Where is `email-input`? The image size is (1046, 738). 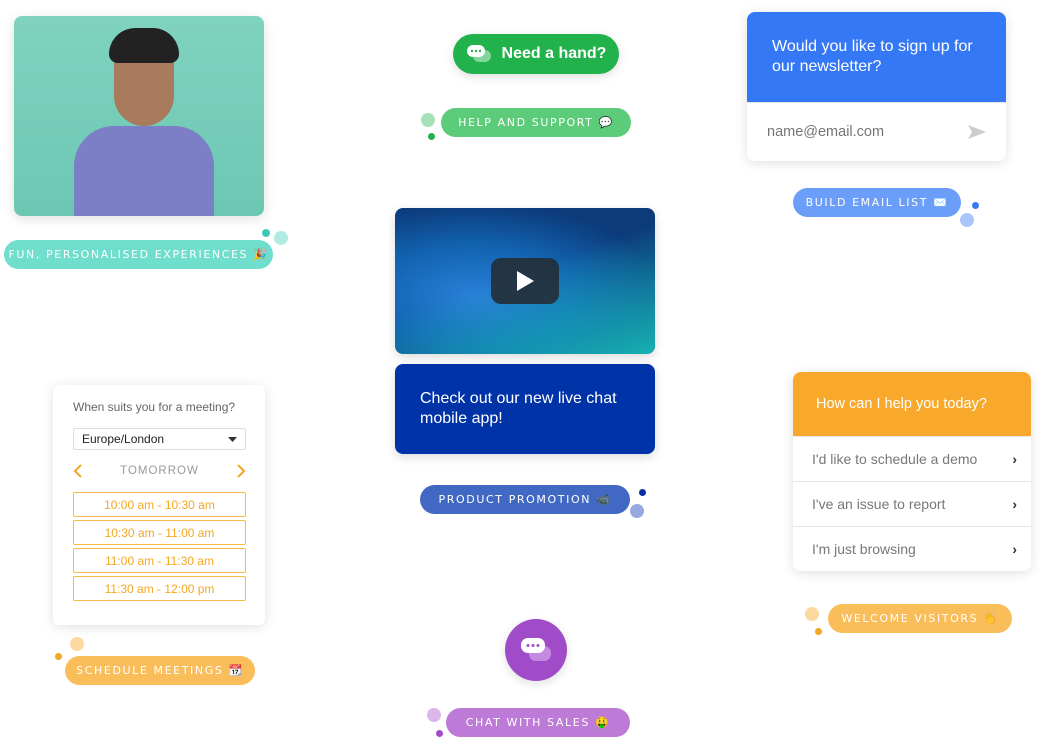 email-input is located at coordinates (857, 132).